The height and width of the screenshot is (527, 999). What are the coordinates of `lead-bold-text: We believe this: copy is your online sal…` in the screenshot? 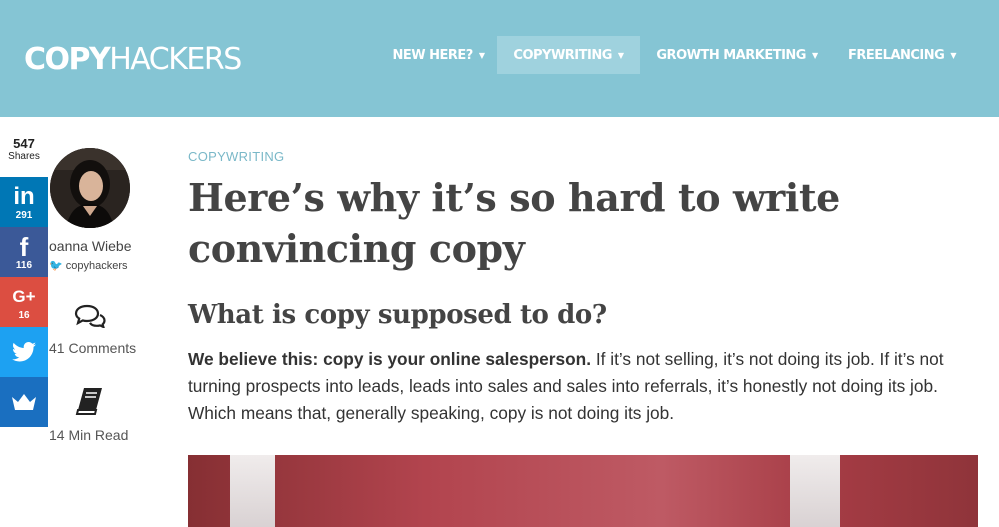 It's located at (390, 359).